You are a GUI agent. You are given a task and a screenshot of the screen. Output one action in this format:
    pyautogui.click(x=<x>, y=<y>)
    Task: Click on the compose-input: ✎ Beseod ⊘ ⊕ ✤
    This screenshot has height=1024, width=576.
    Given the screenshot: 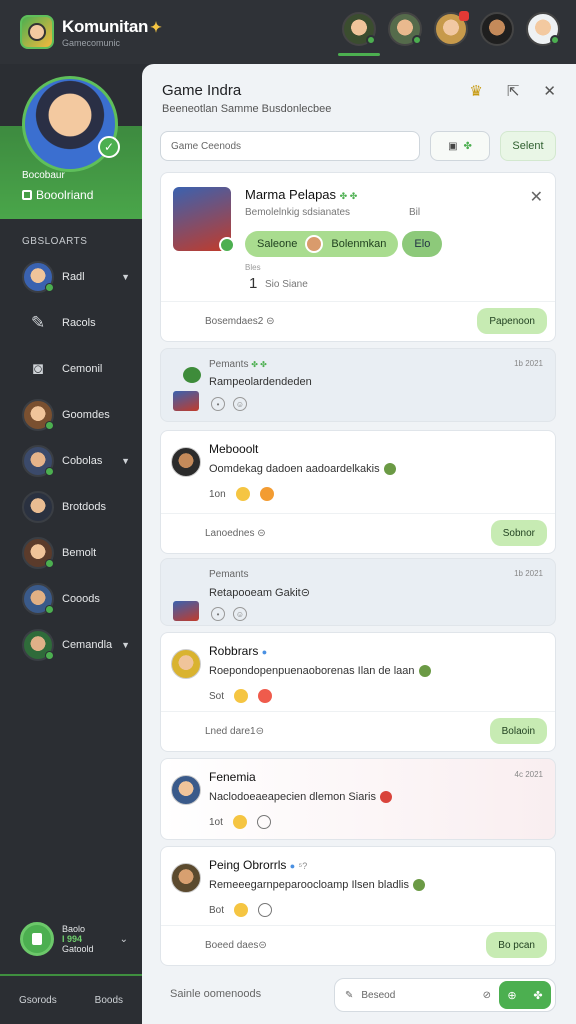 What is the action you would take?
    pyautogui.click(x=445, y=995)
    